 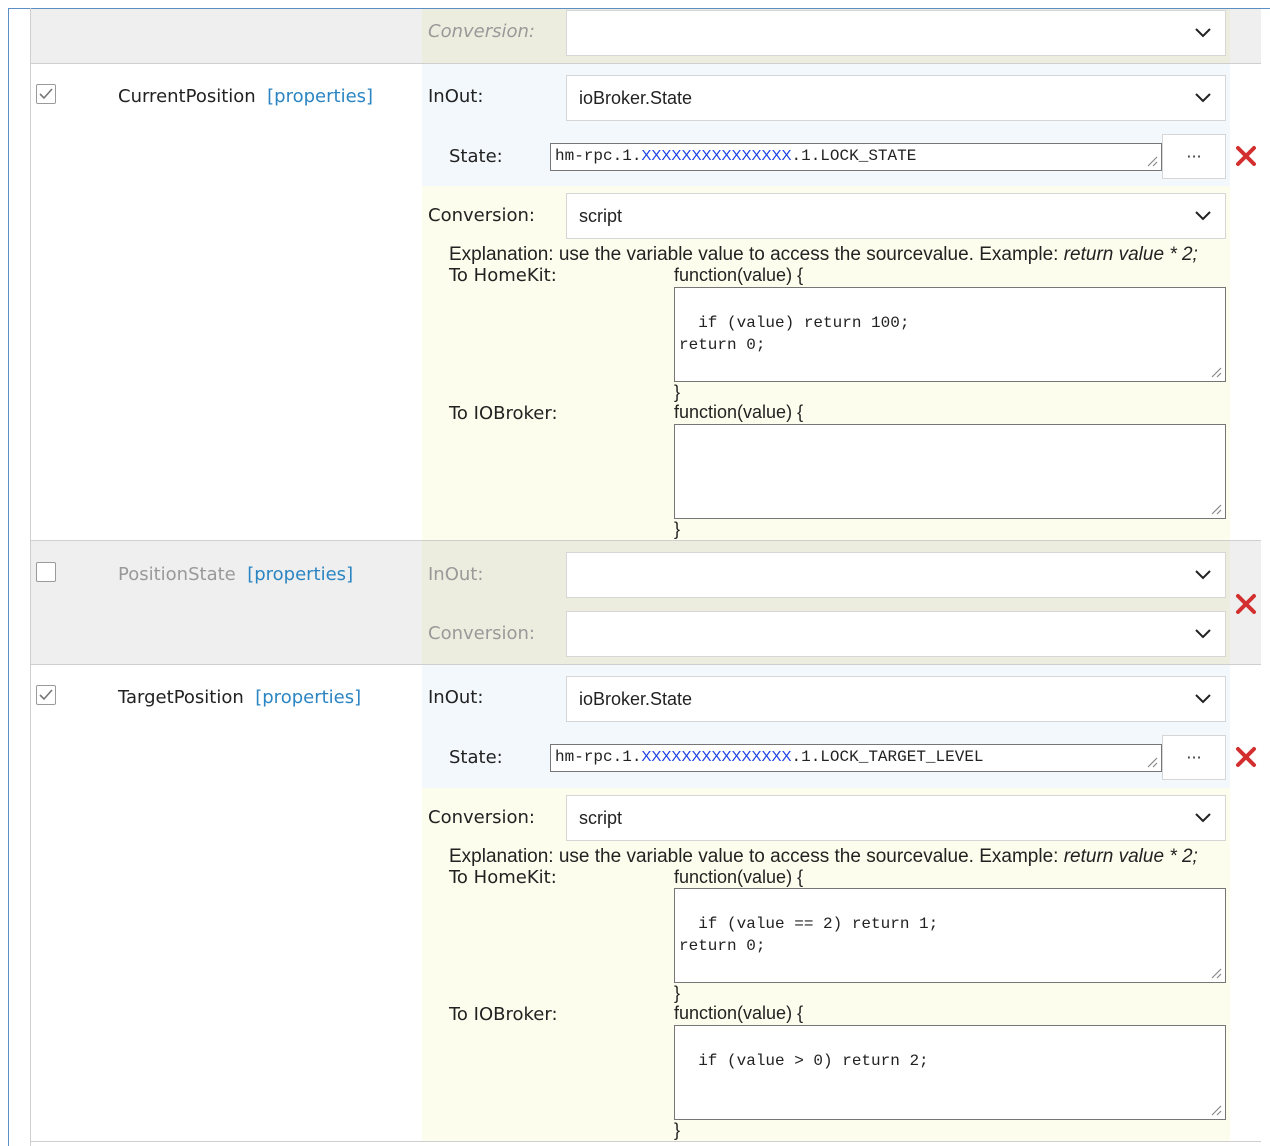 What do you see at coordinates (181, 697) in the screenshot?
I see `characteristic-name: TargetPosition` at bounding box center [181, 697].